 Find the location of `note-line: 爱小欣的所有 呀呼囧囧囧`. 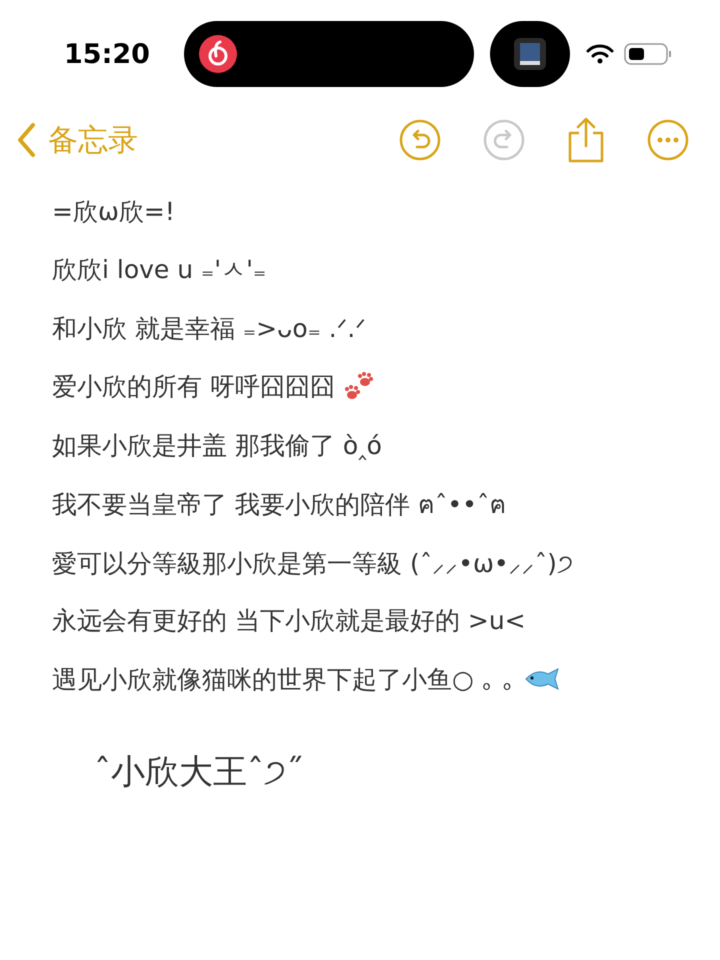

note-line: 爱小欣的所有 呀呼囧囧囧 is located at coordinates (193, 387).